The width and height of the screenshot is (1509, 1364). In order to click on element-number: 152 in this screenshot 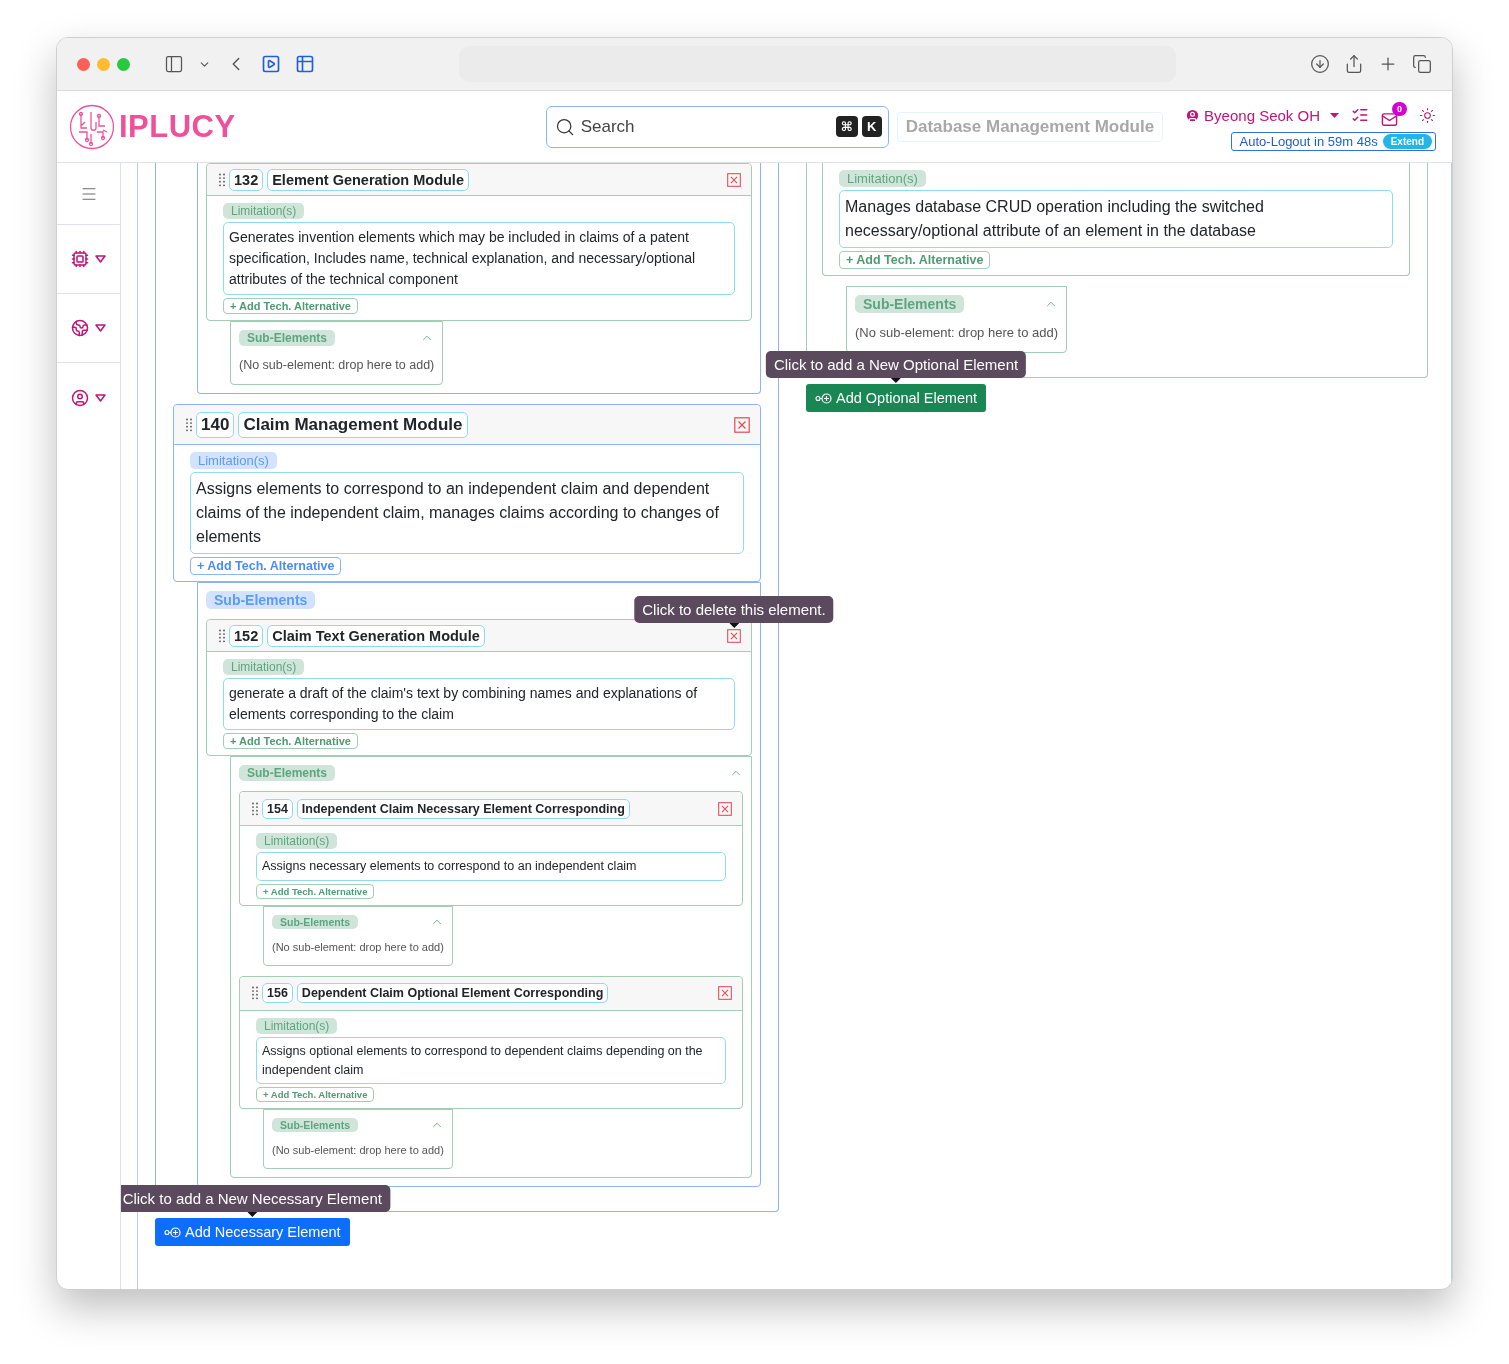, I will do `click(246, 635)`.